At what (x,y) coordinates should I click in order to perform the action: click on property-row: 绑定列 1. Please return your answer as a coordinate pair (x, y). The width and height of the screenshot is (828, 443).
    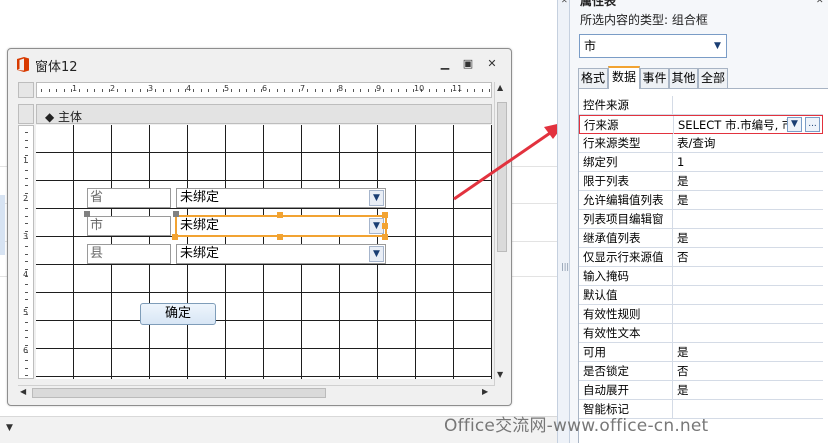
    Looking at the image, I should click on (701, 162).